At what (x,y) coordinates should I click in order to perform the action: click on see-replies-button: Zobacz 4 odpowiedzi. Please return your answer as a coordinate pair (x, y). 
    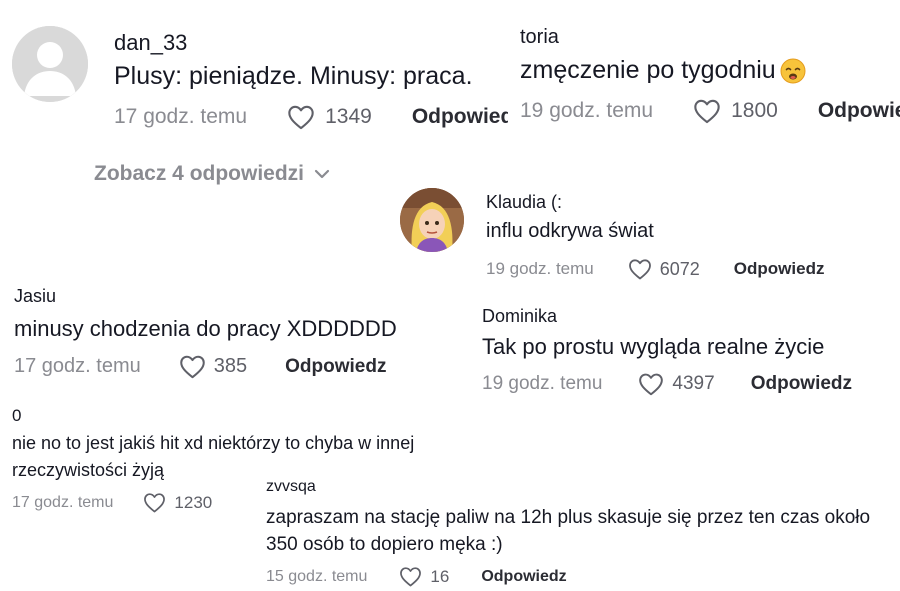
    Looking at the image, I should click on (212, 174).